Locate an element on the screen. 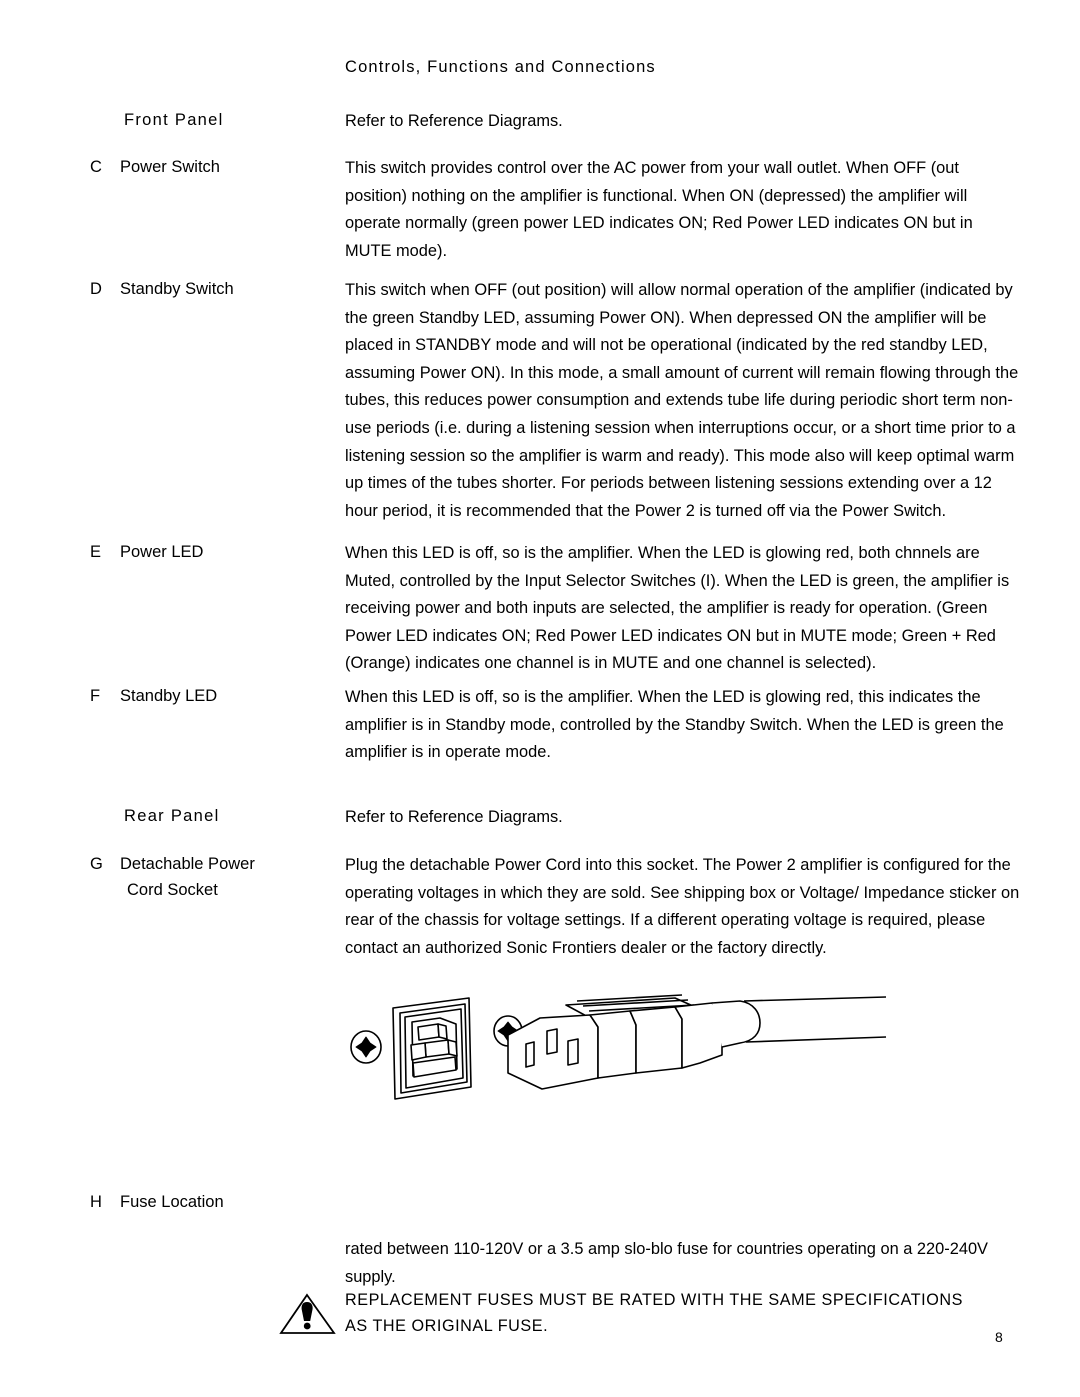 The width and height of the screenshot is (1080, 1397). power-cord-socket-diagram is located at coordinates (610, 1050).